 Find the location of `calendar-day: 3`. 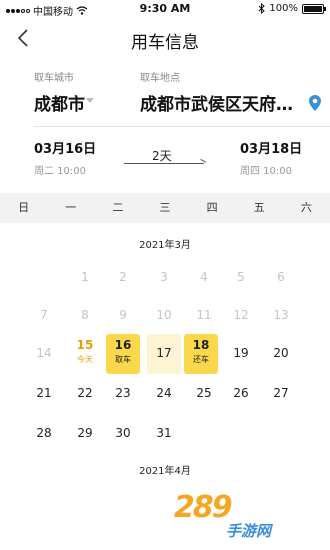

calendar-day: 3 is located at coordinates (164, 277).